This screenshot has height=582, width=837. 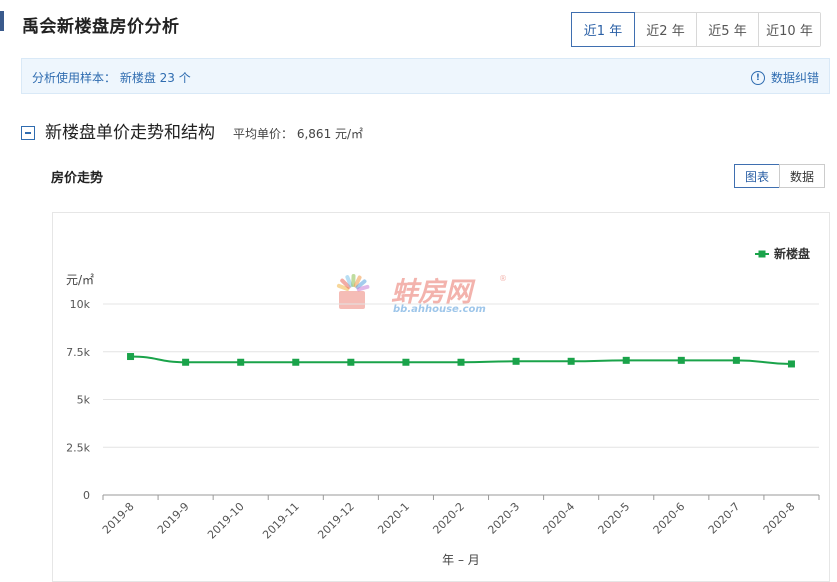 I want to click on sample-info-bar: 分析使用样本： 新楼盘 23 个 ! 数据纠错, so click(x=425, y=76).